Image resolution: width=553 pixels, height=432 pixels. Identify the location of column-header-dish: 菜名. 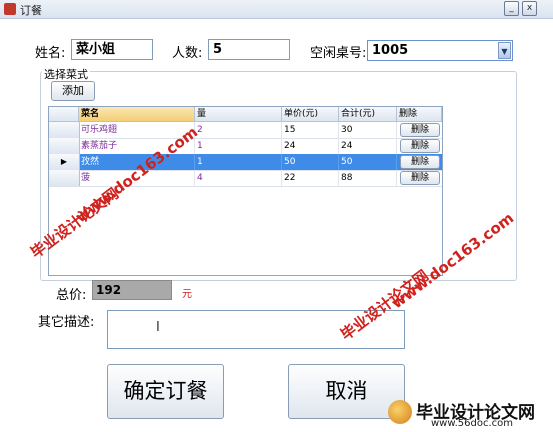
(137, 114).